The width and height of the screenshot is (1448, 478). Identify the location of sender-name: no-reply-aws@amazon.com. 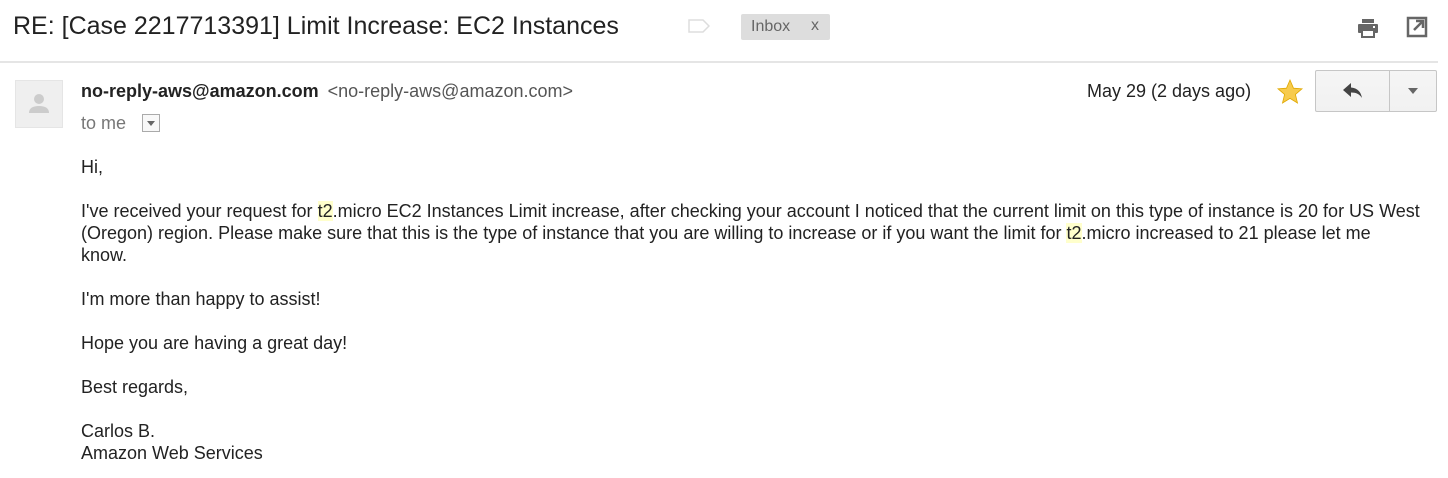
(200, 91).